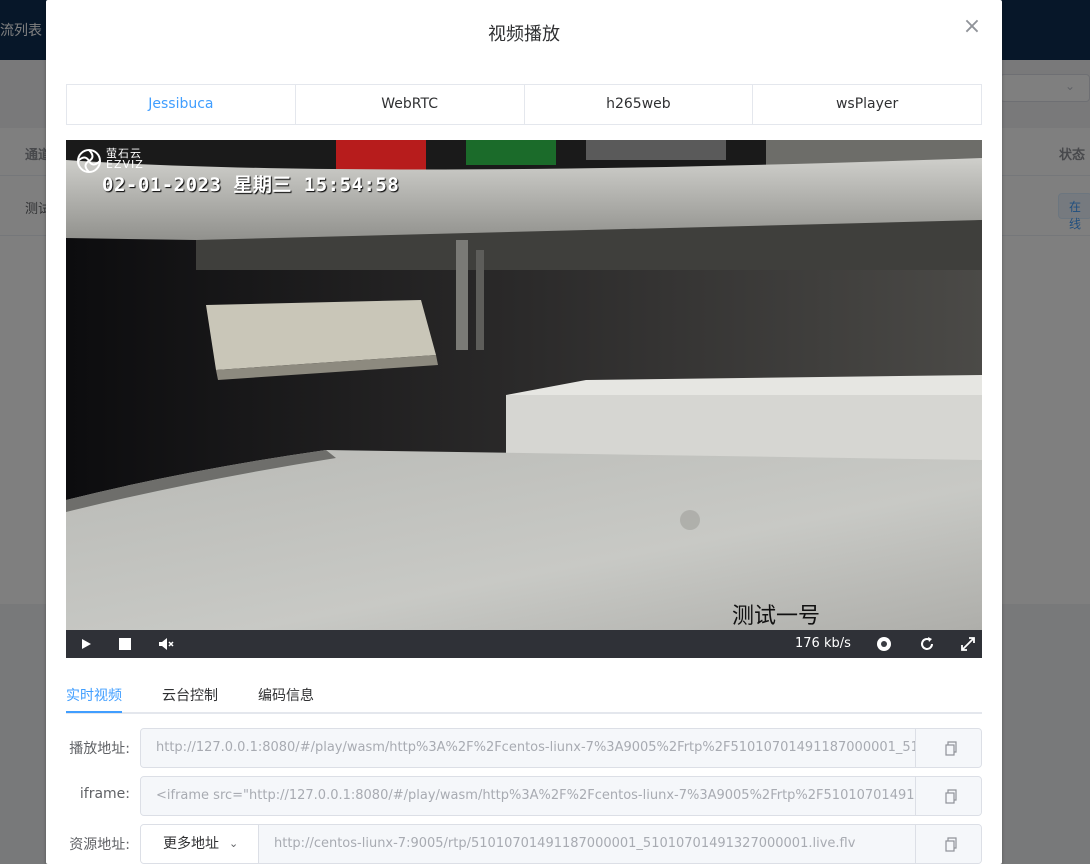  What do you see at coordinates (524, 644) in the screenshot?
I see `video-control-bar: 176 kb/s` at bounding box center [524, 644].